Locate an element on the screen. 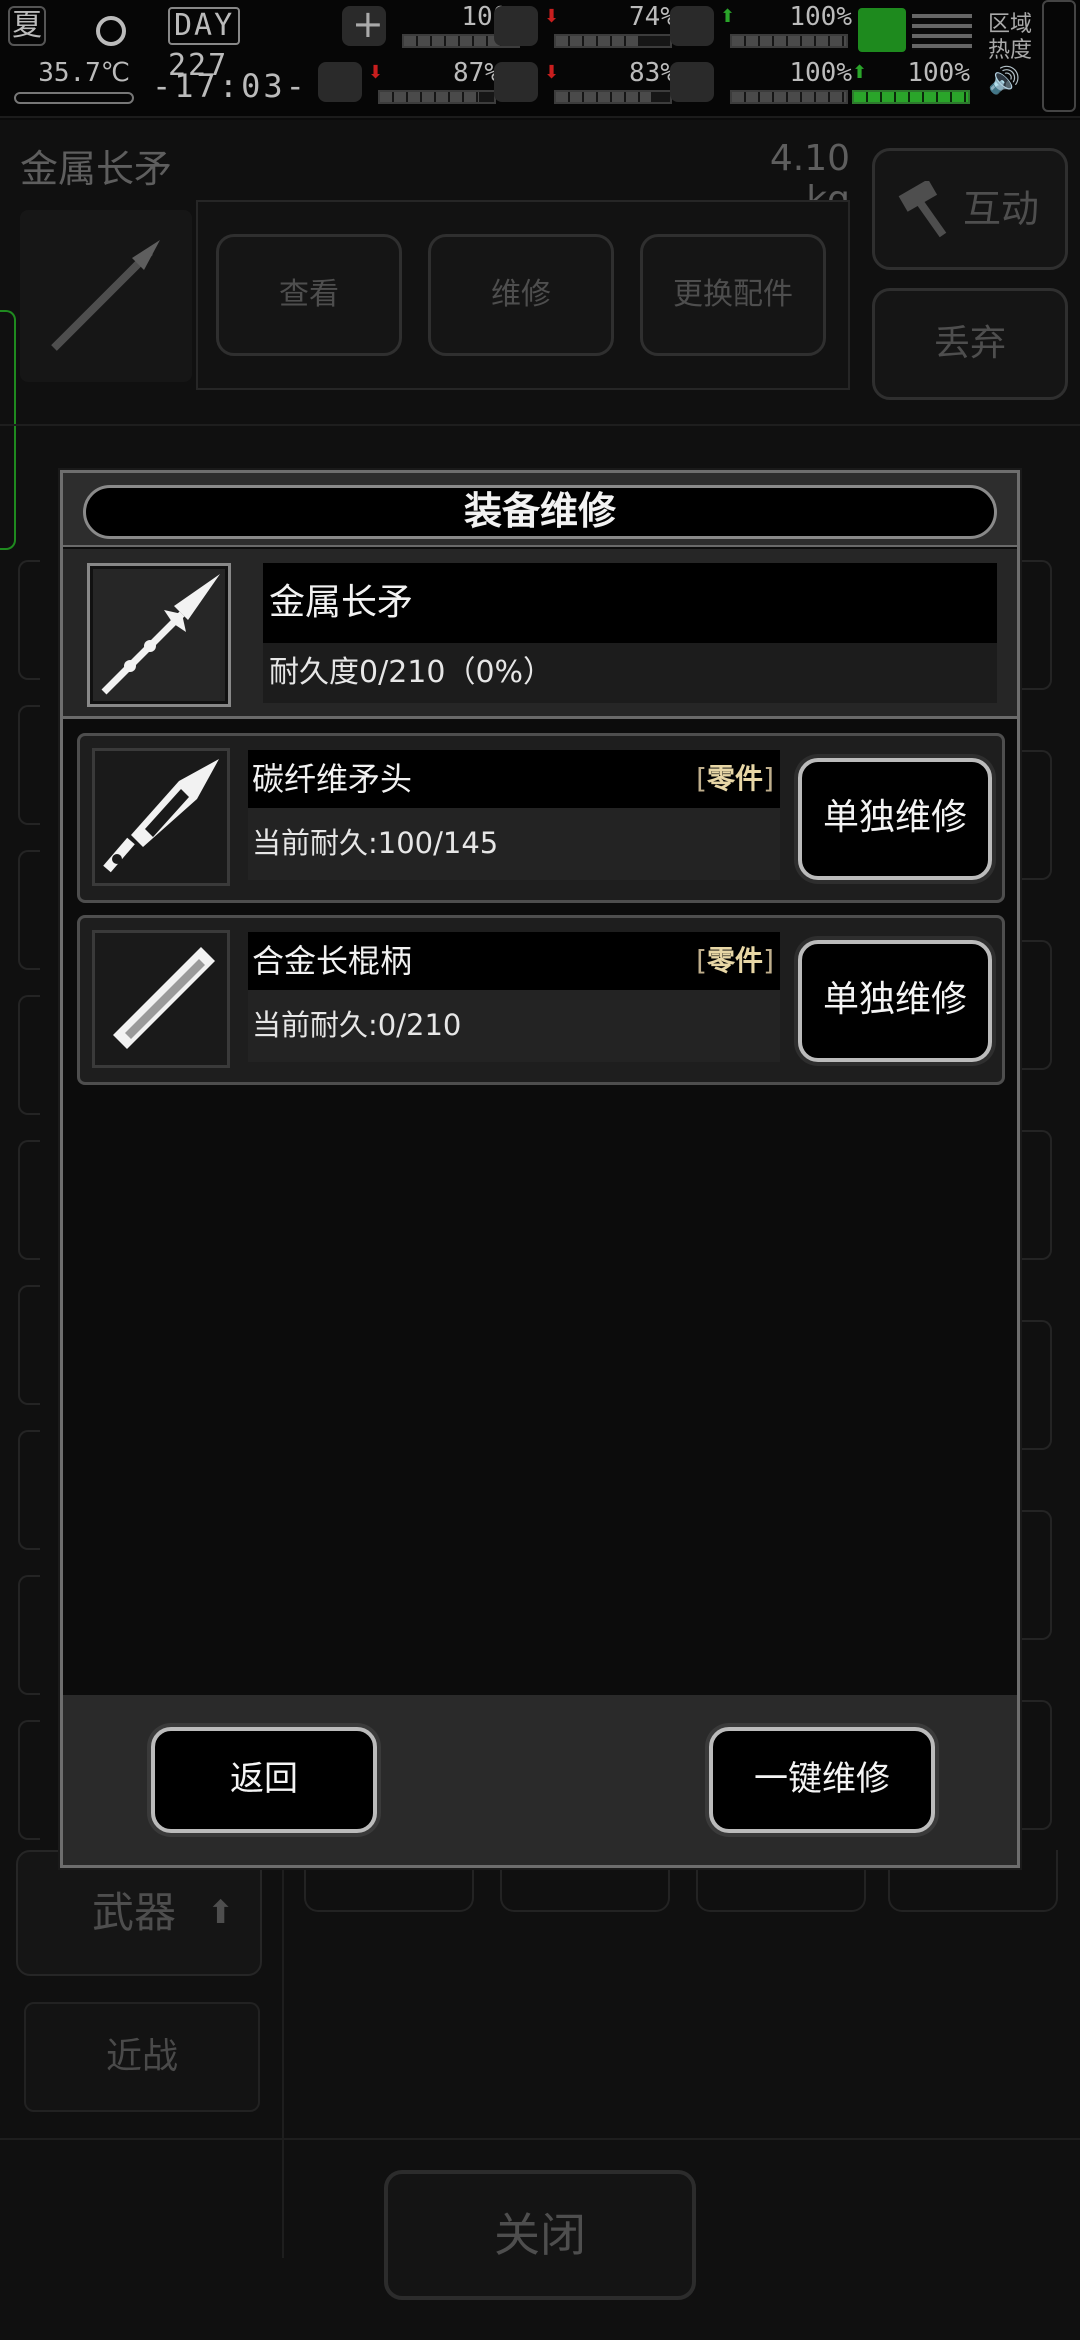  oxygen-bar is located at coordinates (789, 41).